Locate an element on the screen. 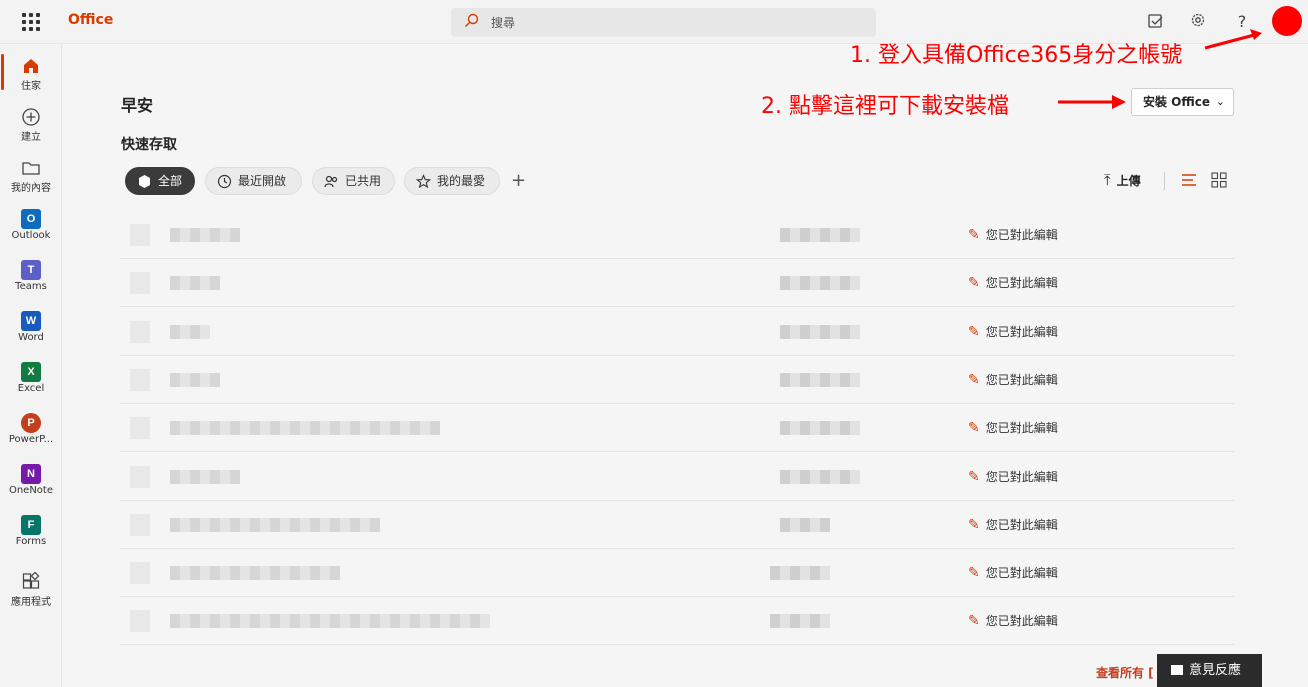  rail-item-word: W Word is located at coordinates (31, 329).